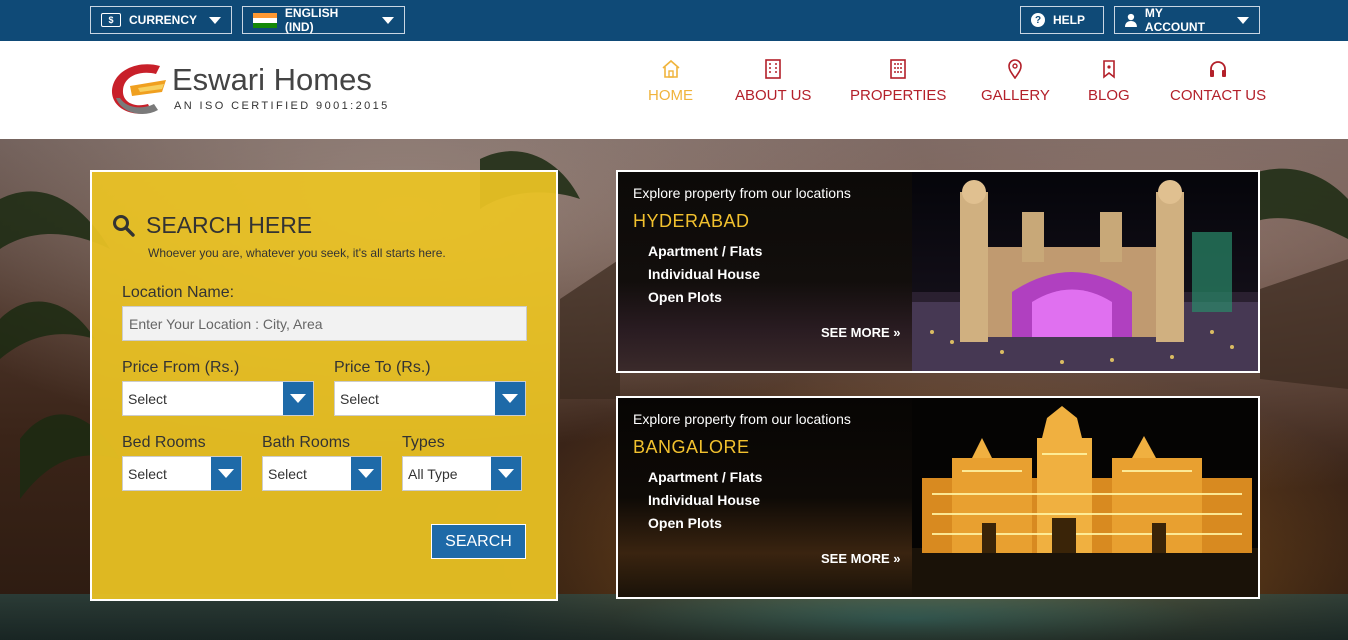 Image resolution: width=1348 pixels, height=640 pixels. I want to click on price-from-select: Select, so click(218, 398).